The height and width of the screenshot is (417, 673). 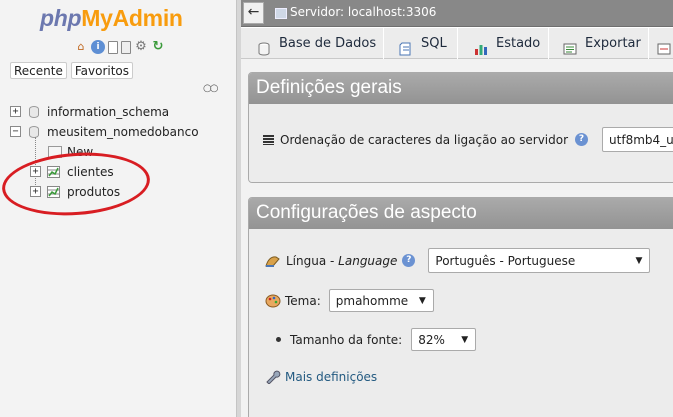 I want to click on list-icon, so click(x=268, y=139).